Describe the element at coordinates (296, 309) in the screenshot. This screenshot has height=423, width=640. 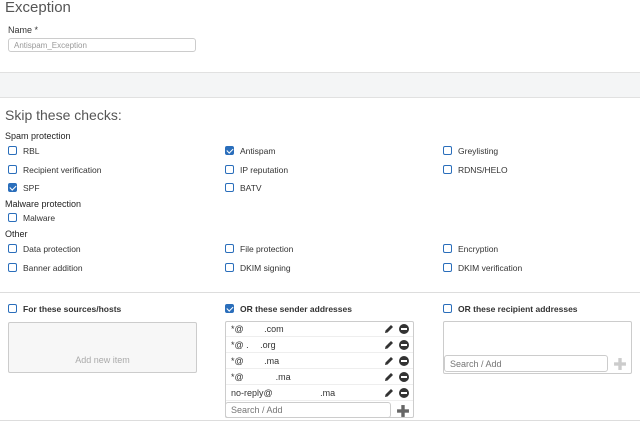
I see `senders-label: OR these sender addresses` at that location.